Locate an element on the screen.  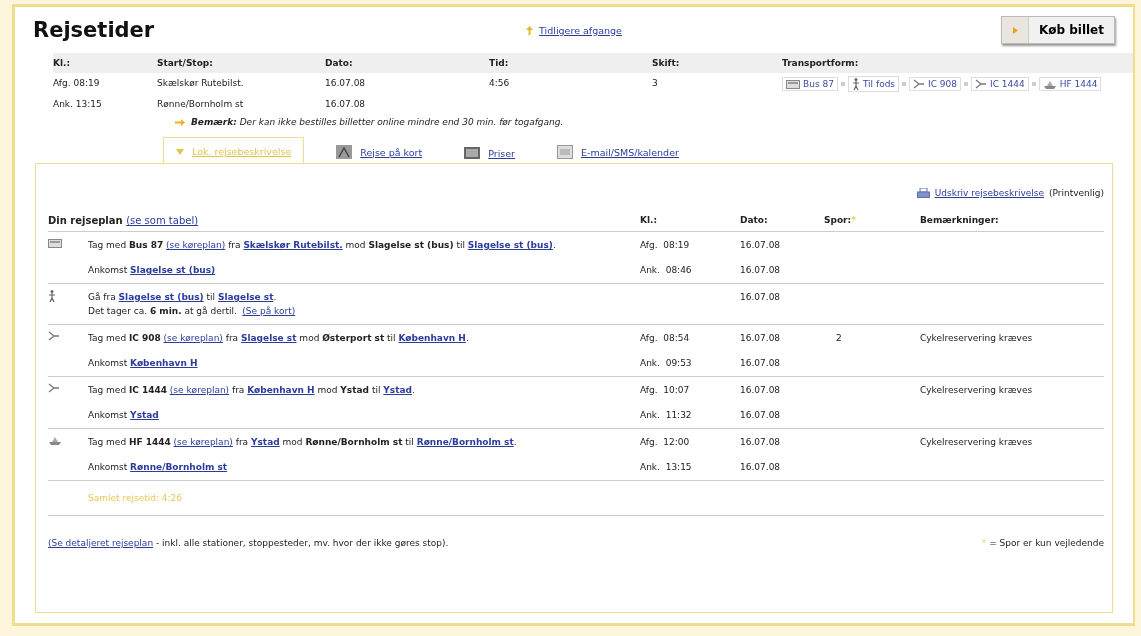
map-icon is located at coordinates (344, 152).